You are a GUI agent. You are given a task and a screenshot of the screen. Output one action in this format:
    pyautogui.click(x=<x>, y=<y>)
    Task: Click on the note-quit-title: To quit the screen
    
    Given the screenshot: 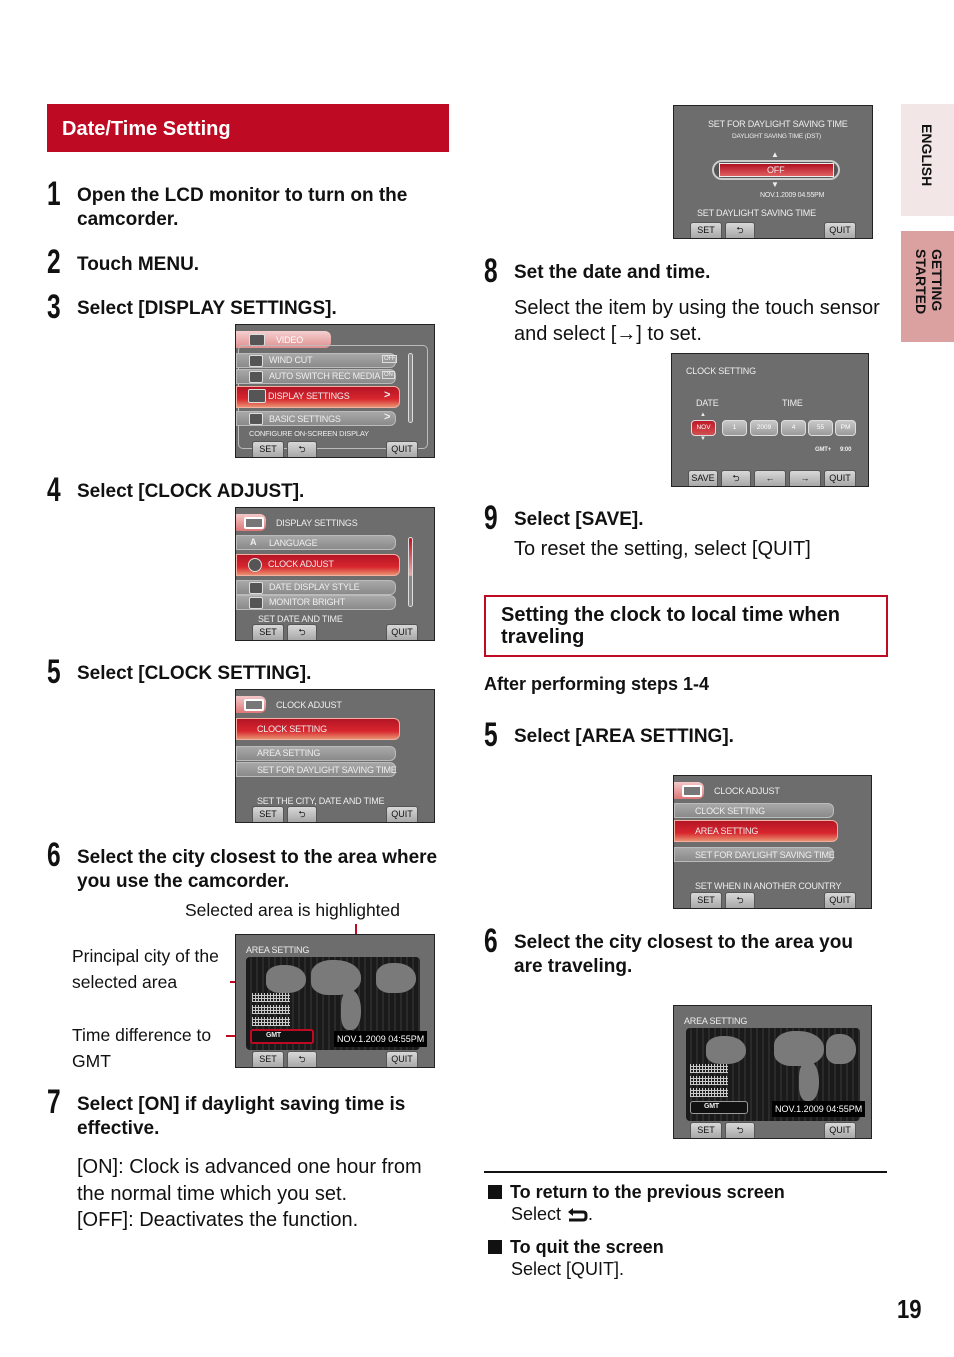 What is the action you would take?
    pyautogui.click(x=576, y=1247)
    